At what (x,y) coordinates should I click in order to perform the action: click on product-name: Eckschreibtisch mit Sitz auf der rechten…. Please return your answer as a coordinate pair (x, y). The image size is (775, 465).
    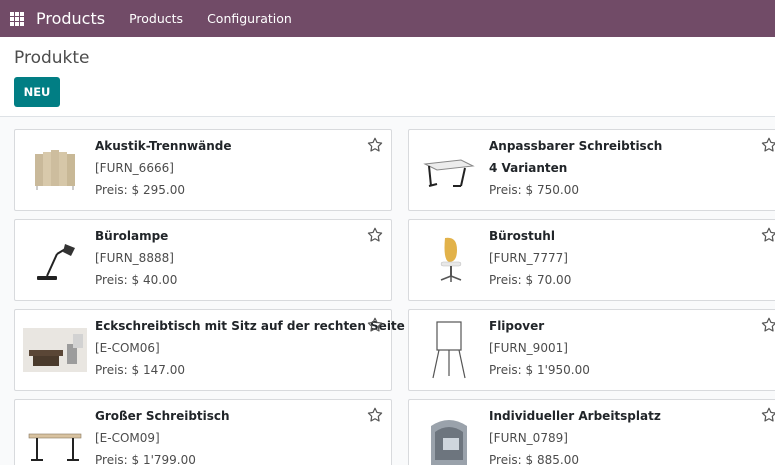
    Looking at the image, I should click on (250, 326).